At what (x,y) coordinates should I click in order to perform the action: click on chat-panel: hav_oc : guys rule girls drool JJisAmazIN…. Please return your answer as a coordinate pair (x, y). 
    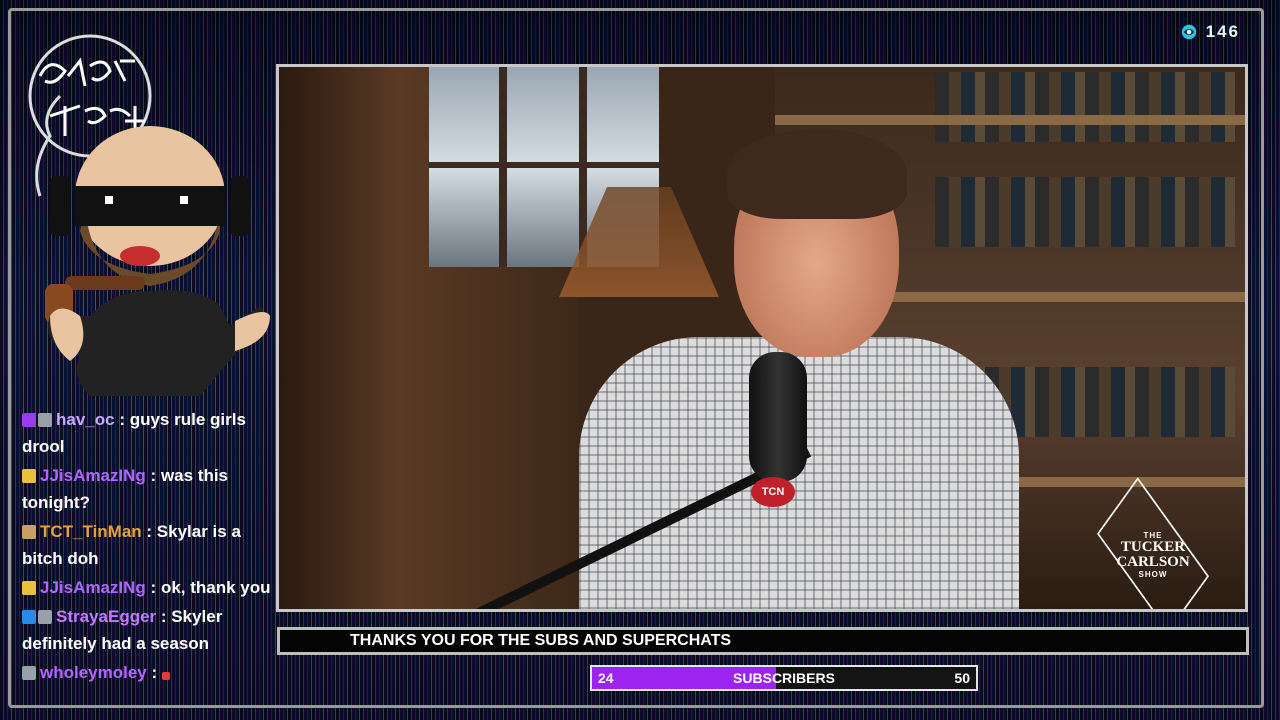
    Looking at the image, I should click on (147, 563).